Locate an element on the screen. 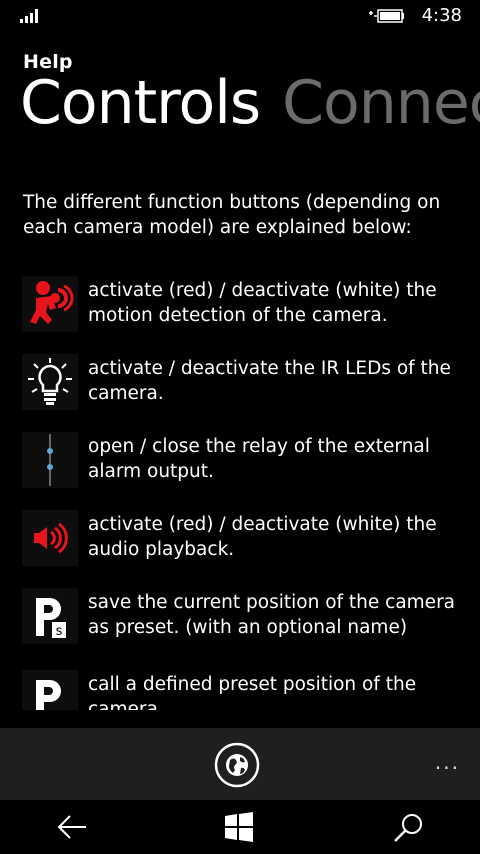 This screenshot has width=480, height=854. tab-connection: Connec is located at coordinates (381, 103).